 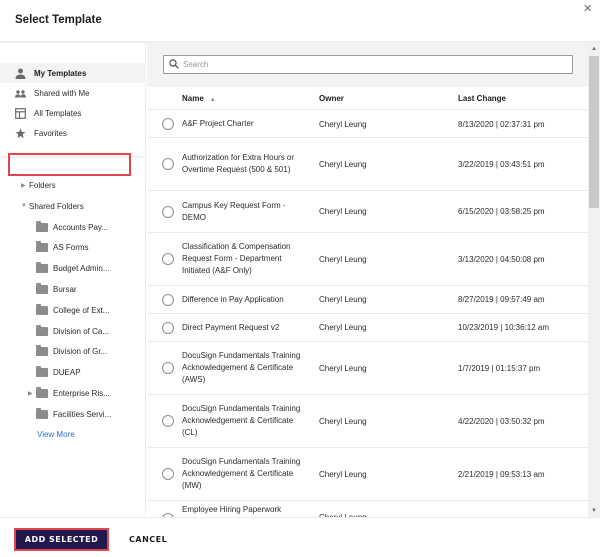 I want to click on person-icon, so click(x=20, y=73).